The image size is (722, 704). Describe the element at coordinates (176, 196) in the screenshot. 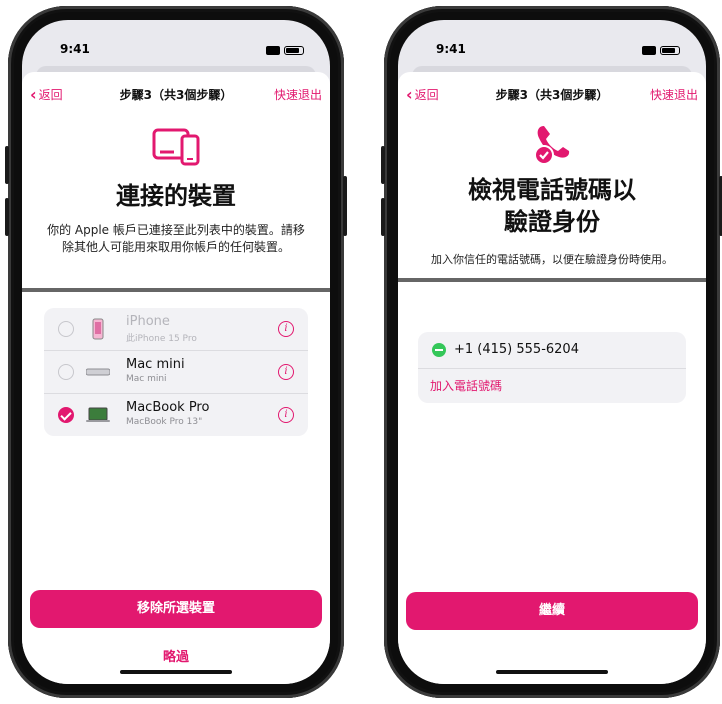

I see `page-title: 連接的裝置` at that location.